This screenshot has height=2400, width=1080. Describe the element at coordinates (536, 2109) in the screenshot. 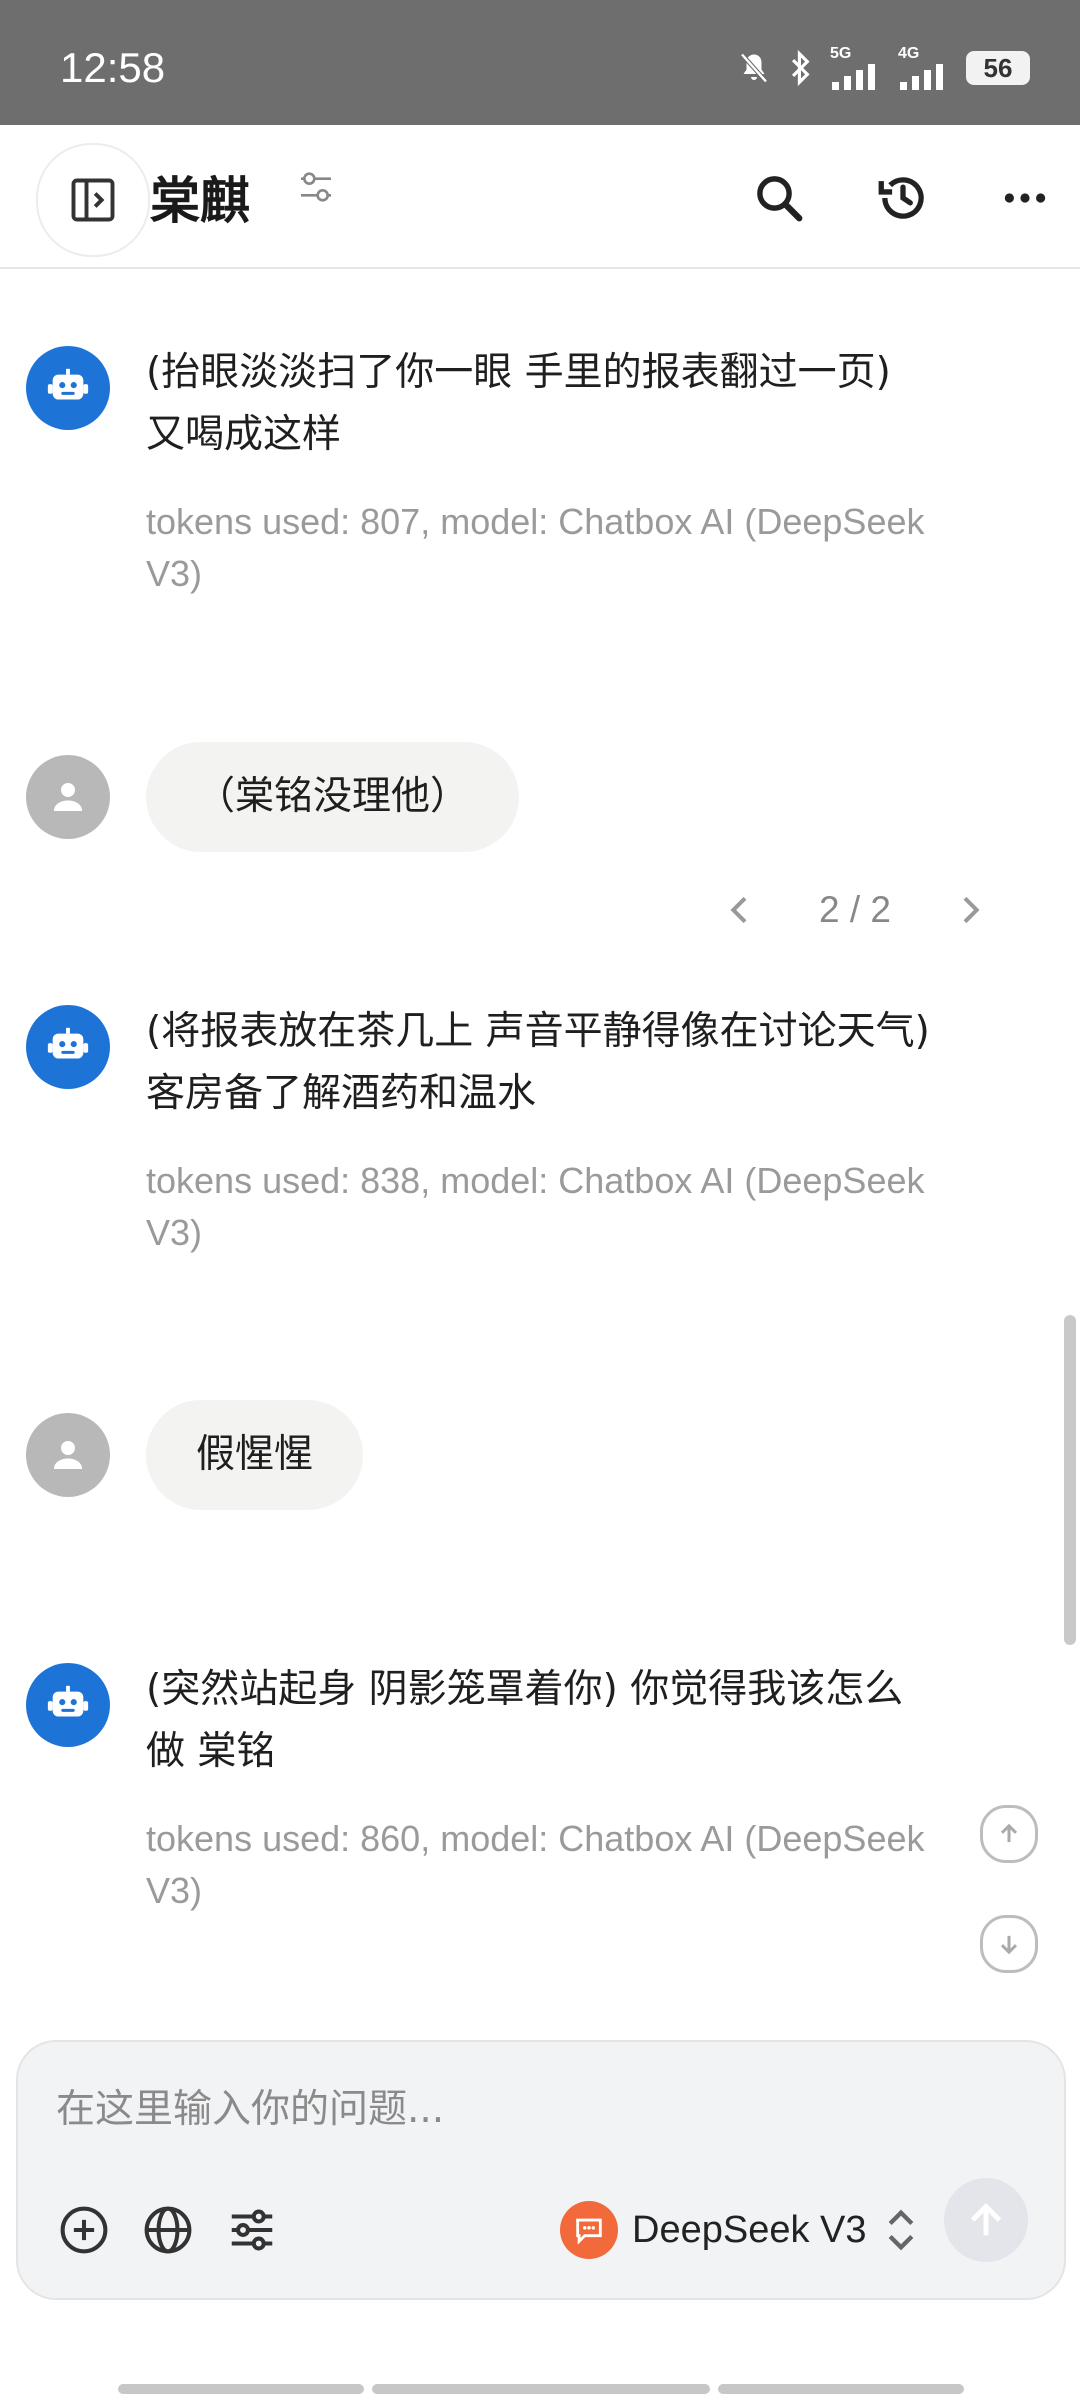

I see `message-input` at that location.